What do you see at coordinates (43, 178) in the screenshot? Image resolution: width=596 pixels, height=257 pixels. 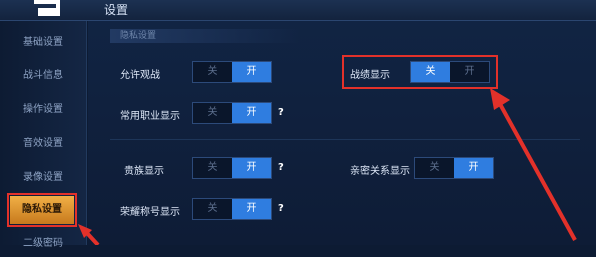 I see `sidebar-item-replay: 录像设置` at bounding box center [43, 178].